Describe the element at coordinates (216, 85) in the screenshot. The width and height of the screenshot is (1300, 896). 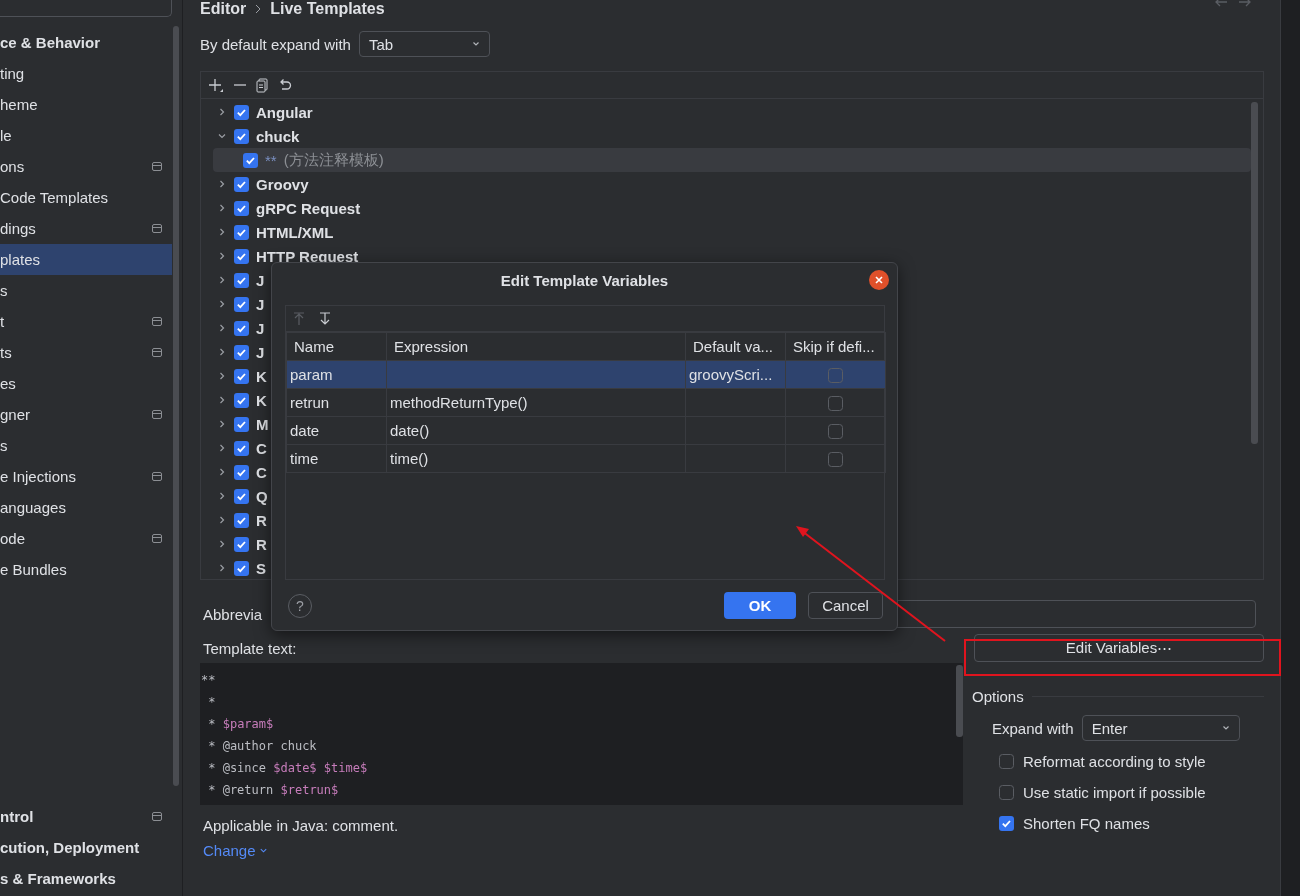
I see `add-icon` at that location.